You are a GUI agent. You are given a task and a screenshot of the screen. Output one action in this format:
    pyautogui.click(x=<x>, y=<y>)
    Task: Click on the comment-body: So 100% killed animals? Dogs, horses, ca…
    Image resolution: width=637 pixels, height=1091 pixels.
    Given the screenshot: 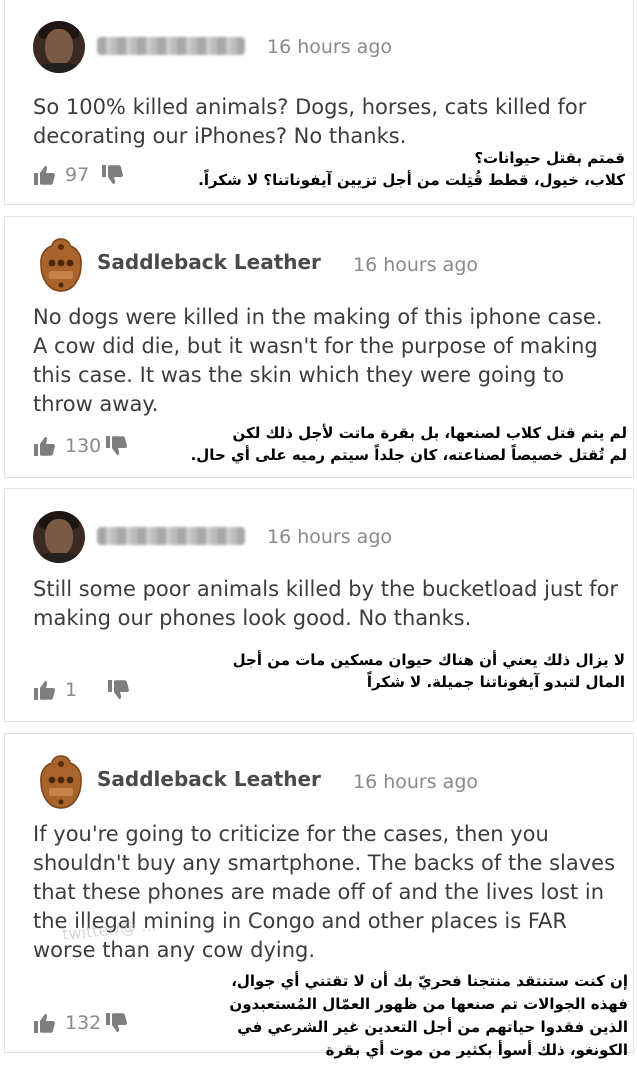 What is the action you would take?
    pyautogui.click(x=310, y=121)
    